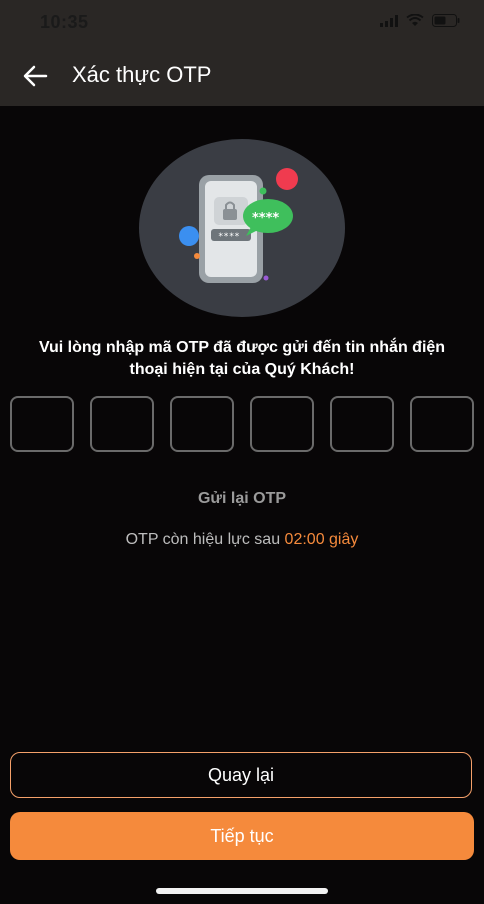 The height and width of the screenshot is (904, 484). I want to click on signal-icon, so click(389, 20).